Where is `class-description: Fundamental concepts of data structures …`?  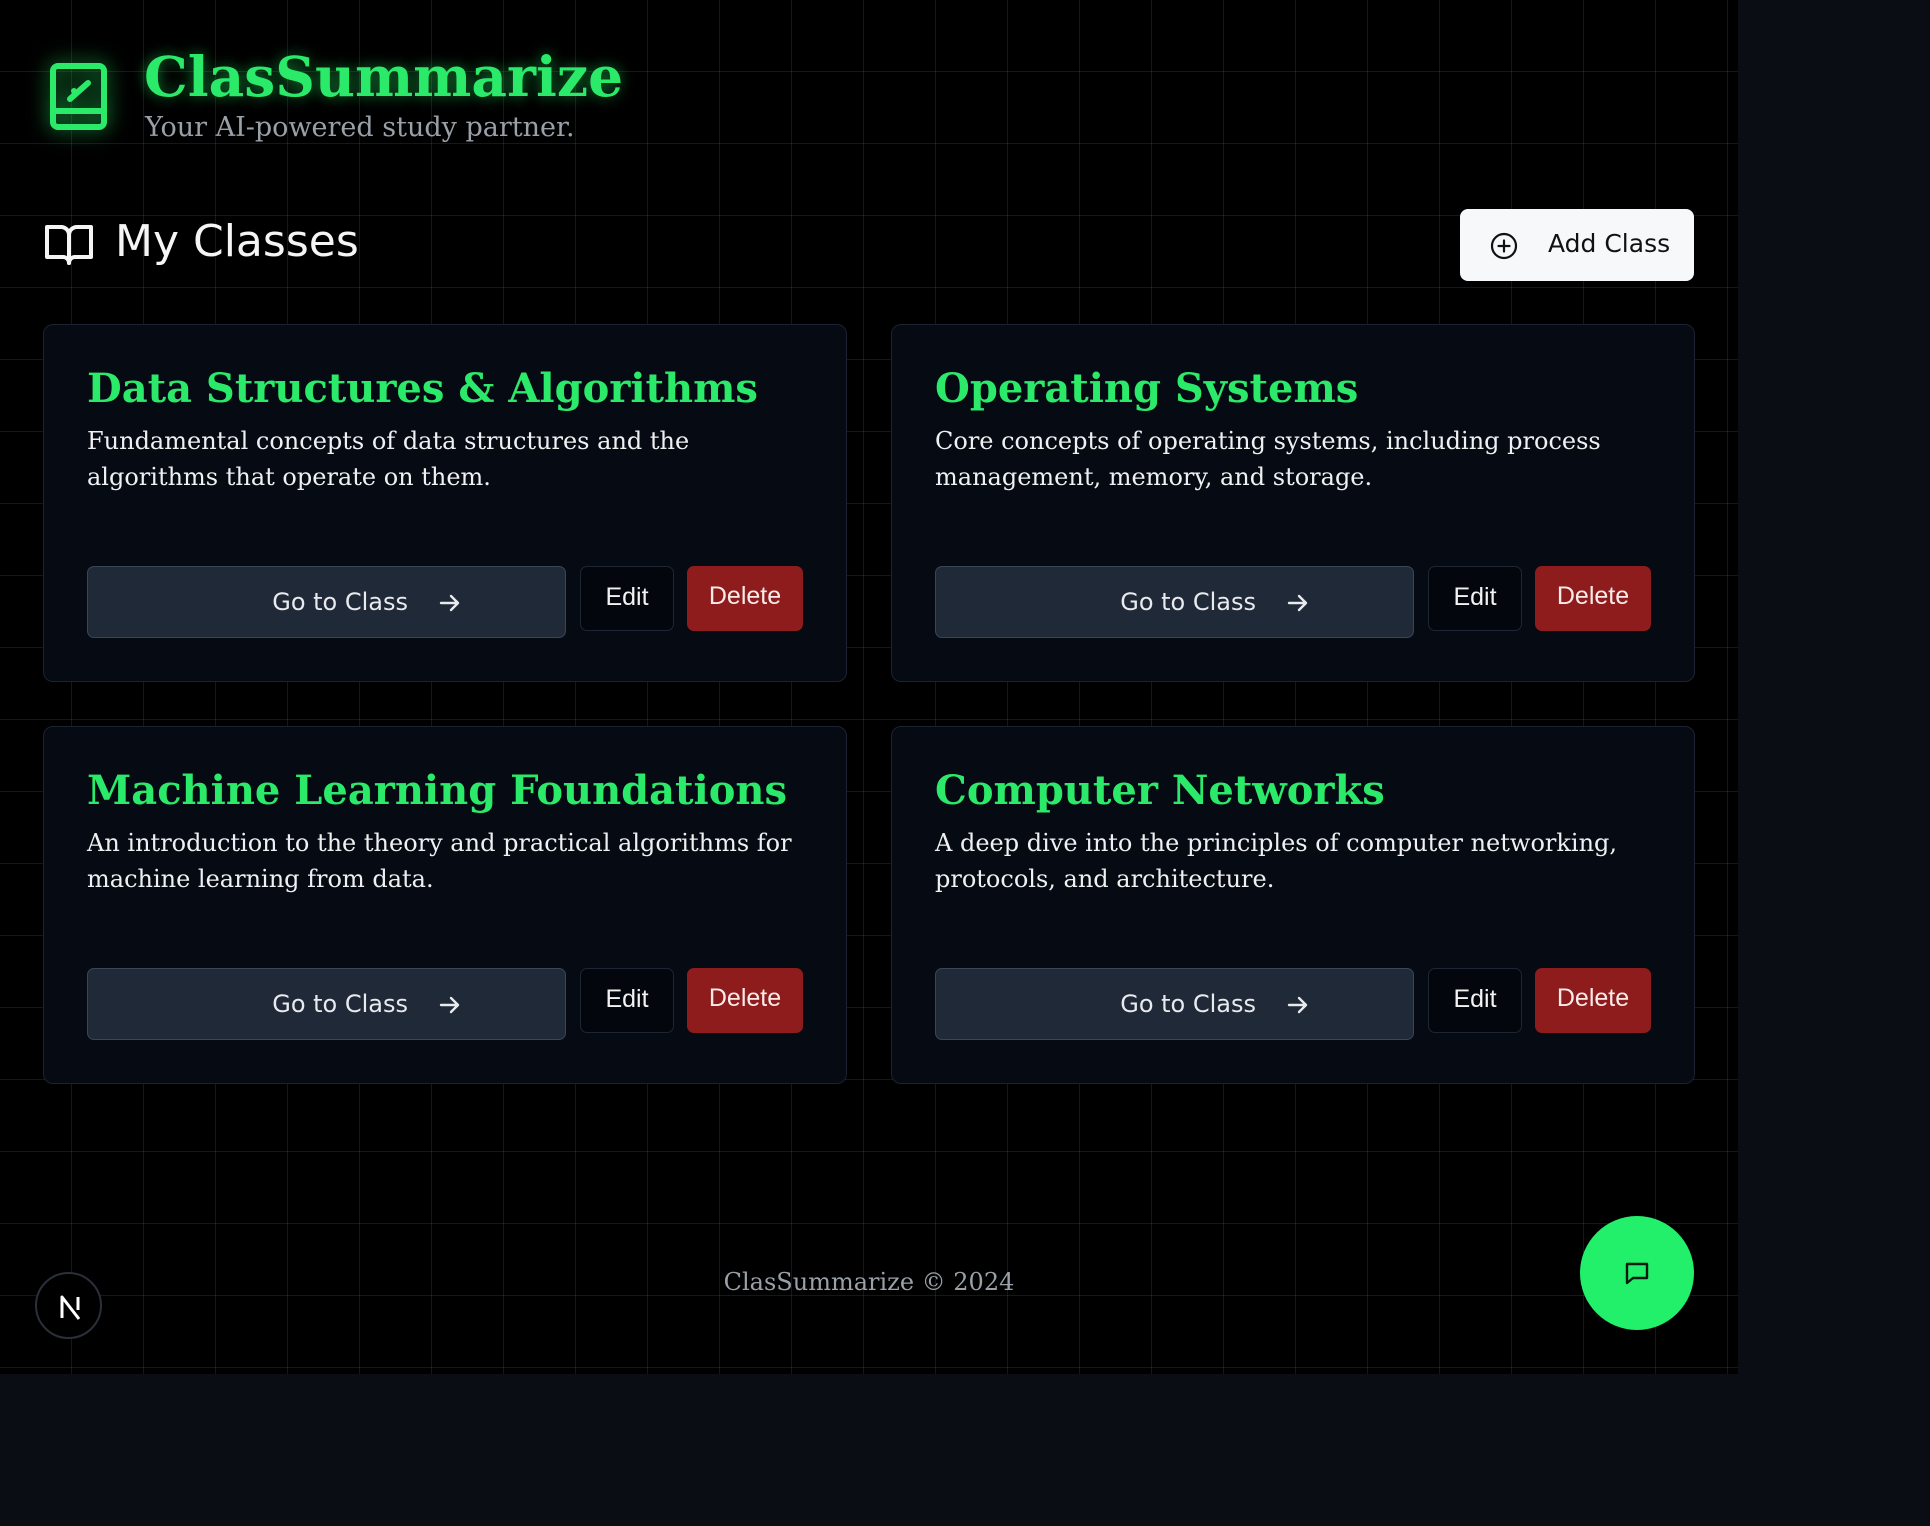 class-description: Fundamental concepts of data structures … is located at coordinates (388, 459).